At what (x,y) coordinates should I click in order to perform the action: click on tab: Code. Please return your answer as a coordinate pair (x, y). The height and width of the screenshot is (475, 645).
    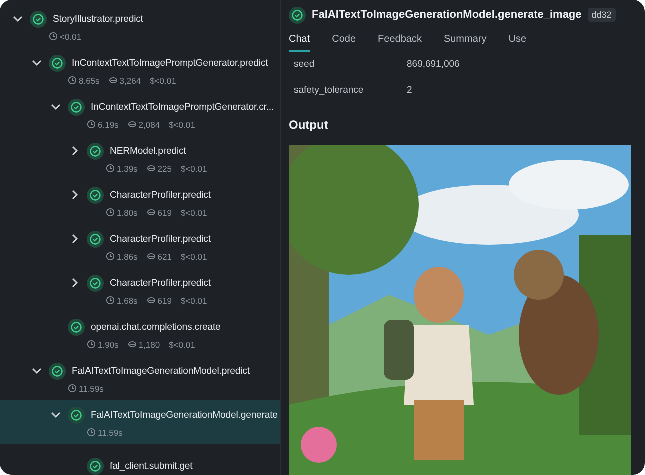
    Looking at the image, I should click on (344, 41).